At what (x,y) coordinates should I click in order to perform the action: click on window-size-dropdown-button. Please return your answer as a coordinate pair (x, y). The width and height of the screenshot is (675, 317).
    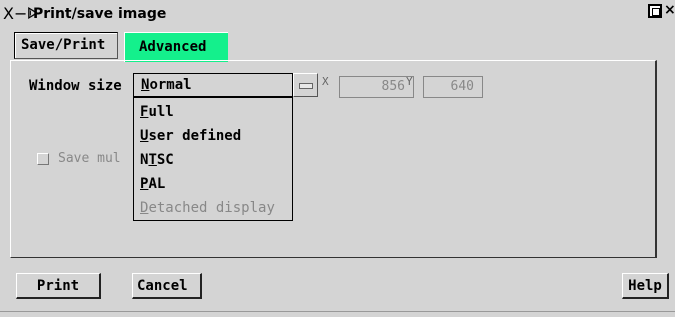
    Looking at the image, I should click on (305, 85).